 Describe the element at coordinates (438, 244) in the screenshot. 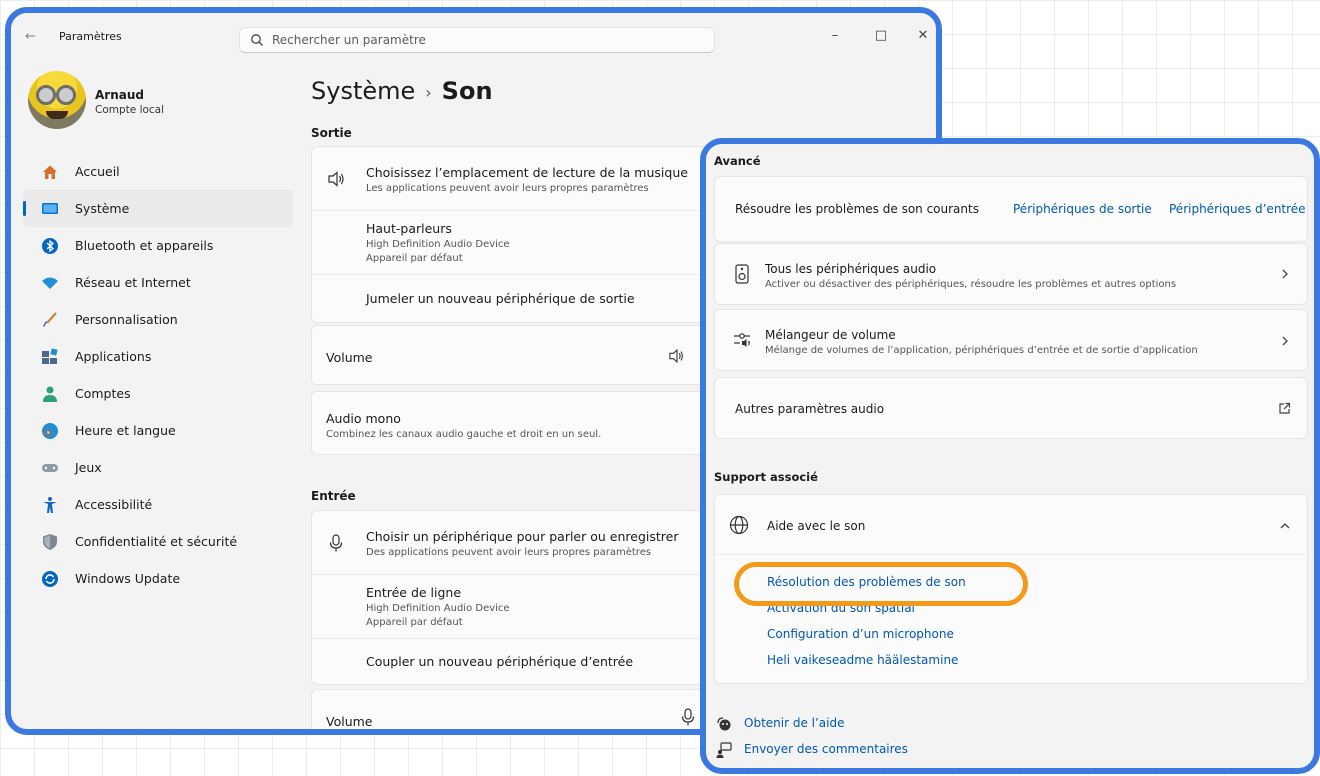

I see `output-device-detail: High Definition Audio Device` at that location.